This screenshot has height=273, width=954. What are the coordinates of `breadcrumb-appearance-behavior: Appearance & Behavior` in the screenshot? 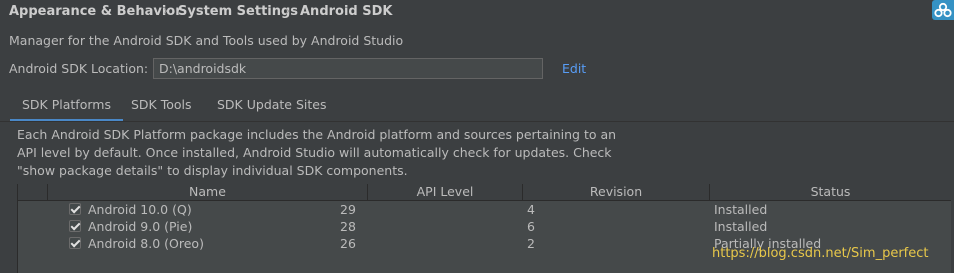 It's located at (95, 12).